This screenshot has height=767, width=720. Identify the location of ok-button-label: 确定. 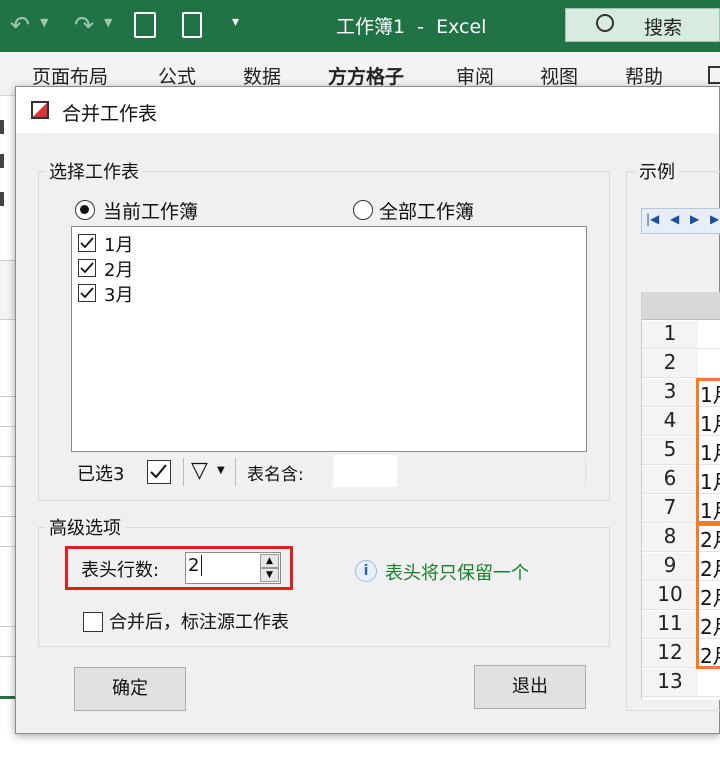
(130, 688).